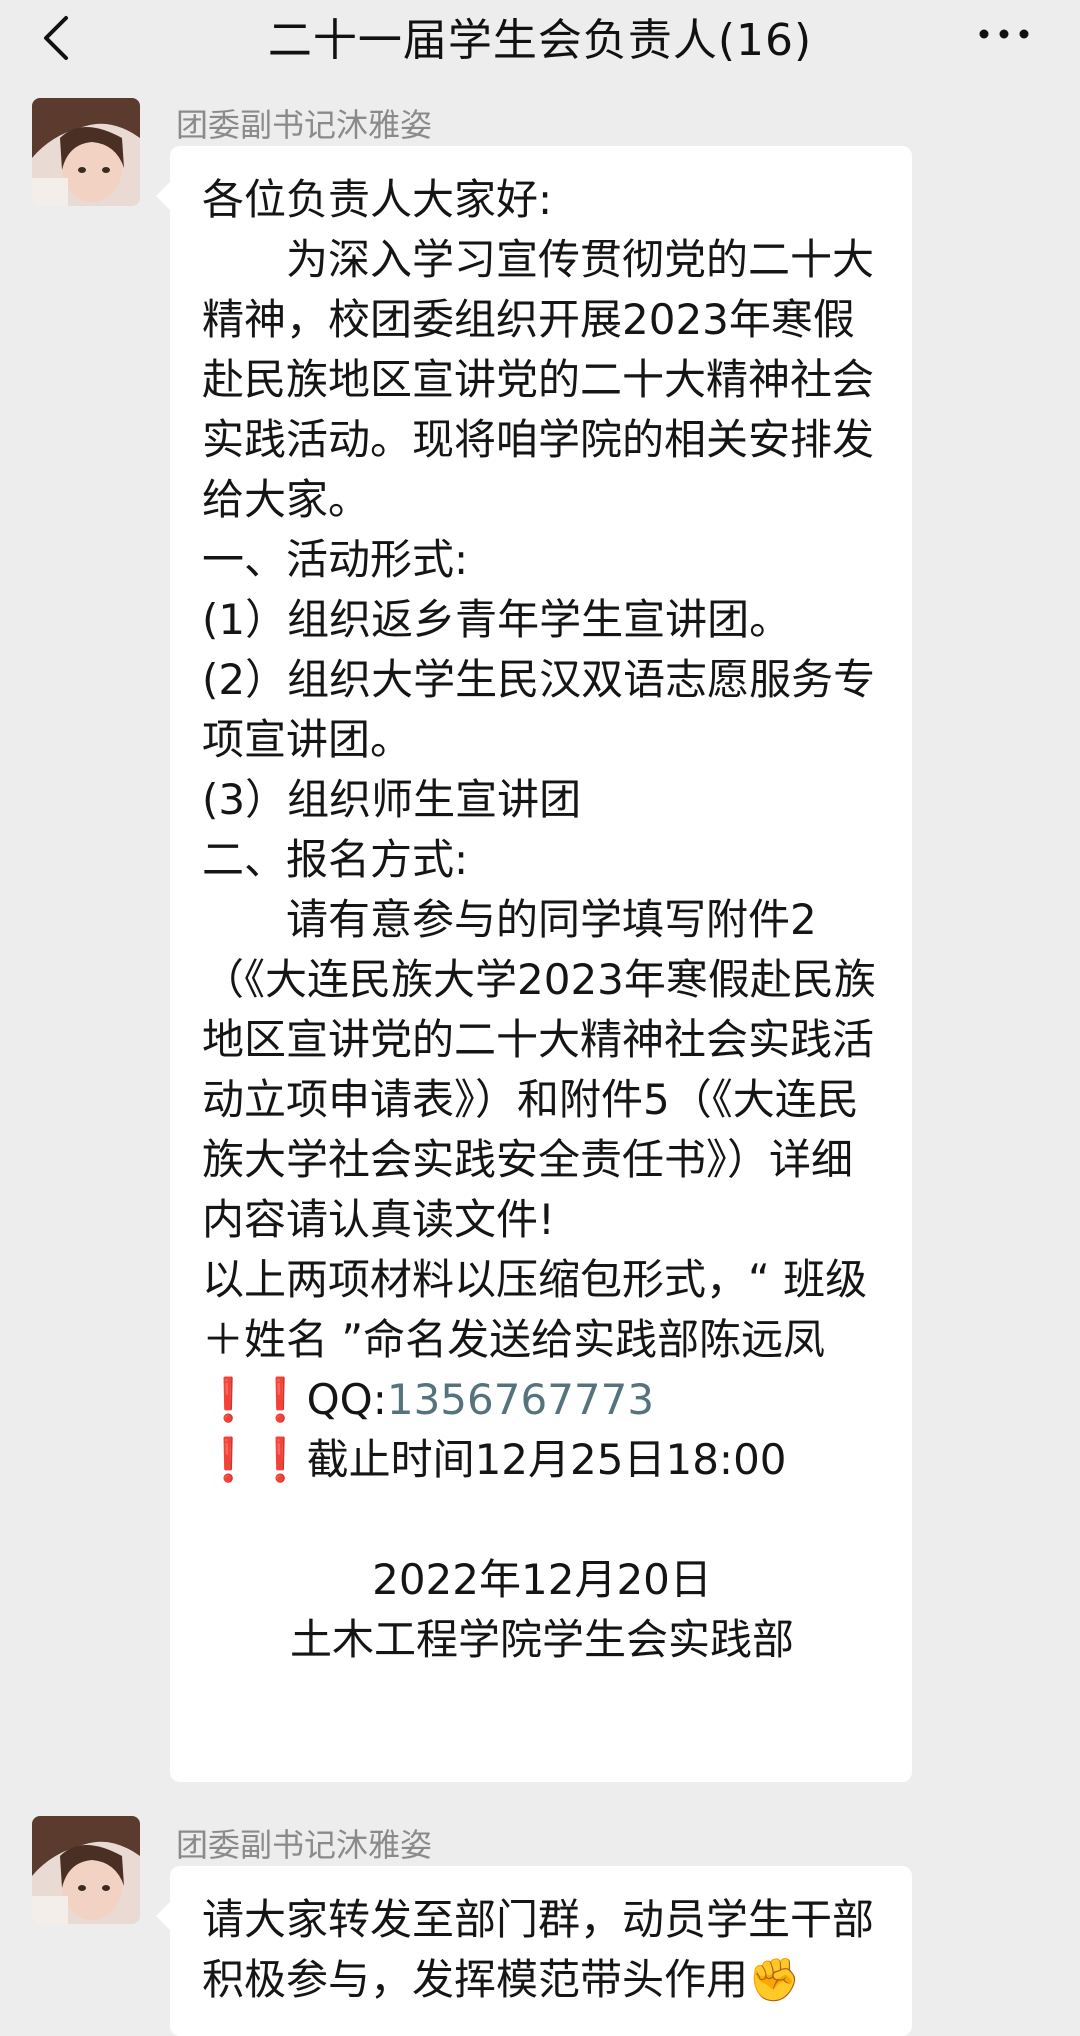  Describe the element at coordinates (294, 1399) in the screenshot. I see `qq-prefix: ❗❗QQ:` at that location.